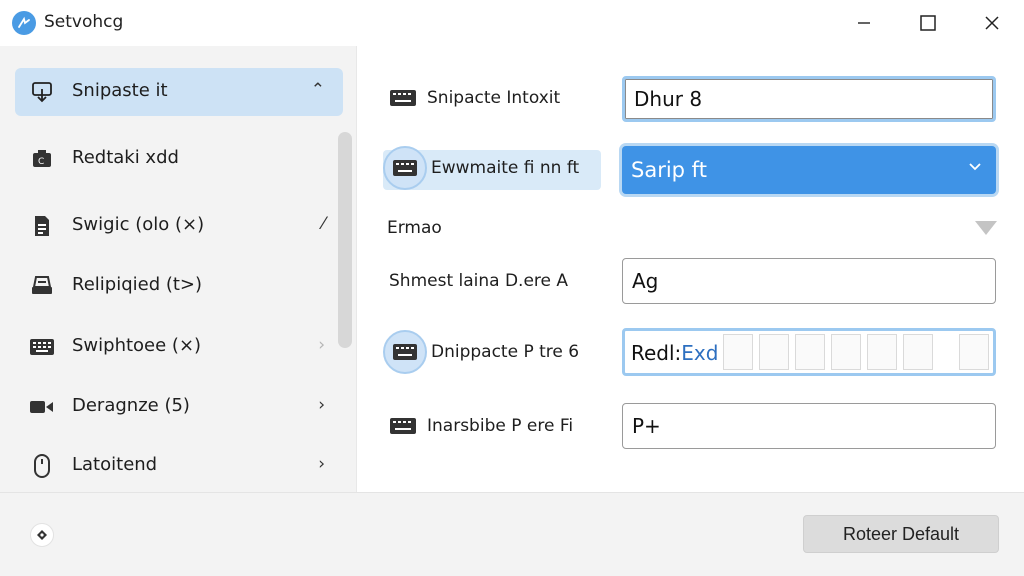 The width and height of the screenshot is (1024, 576). I want to click on row-label-text: Ewwmaite fi nn ft, so click(505, 168).